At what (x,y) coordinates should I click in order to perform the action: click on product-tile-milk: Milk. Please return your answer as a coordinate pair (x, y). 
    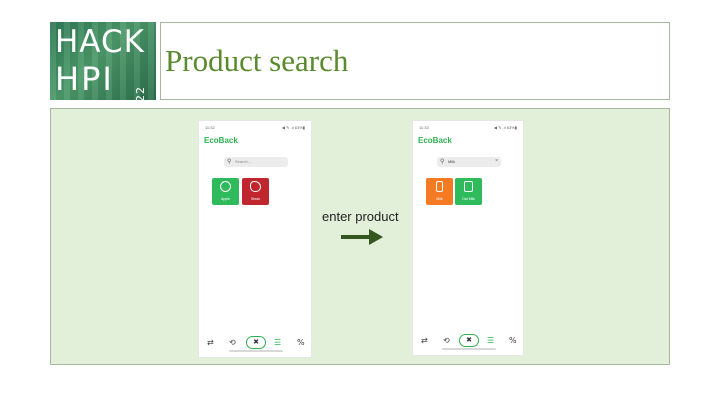
    Looking at the image, I should click on (439, 191).